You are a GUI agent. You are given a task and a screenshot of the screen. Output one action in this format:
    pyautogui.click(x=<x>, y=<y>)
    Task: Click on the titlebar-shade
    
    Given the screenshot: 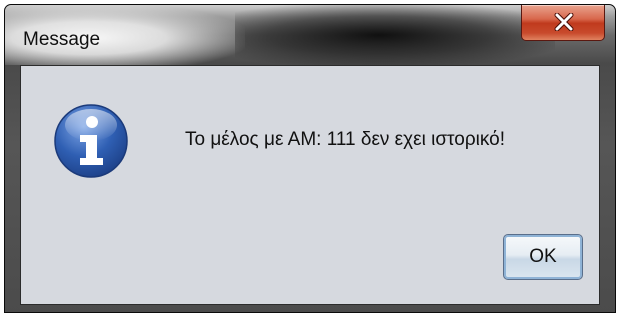 What is the action you would take?
    pyautogui.click(x=395, y=35)
    